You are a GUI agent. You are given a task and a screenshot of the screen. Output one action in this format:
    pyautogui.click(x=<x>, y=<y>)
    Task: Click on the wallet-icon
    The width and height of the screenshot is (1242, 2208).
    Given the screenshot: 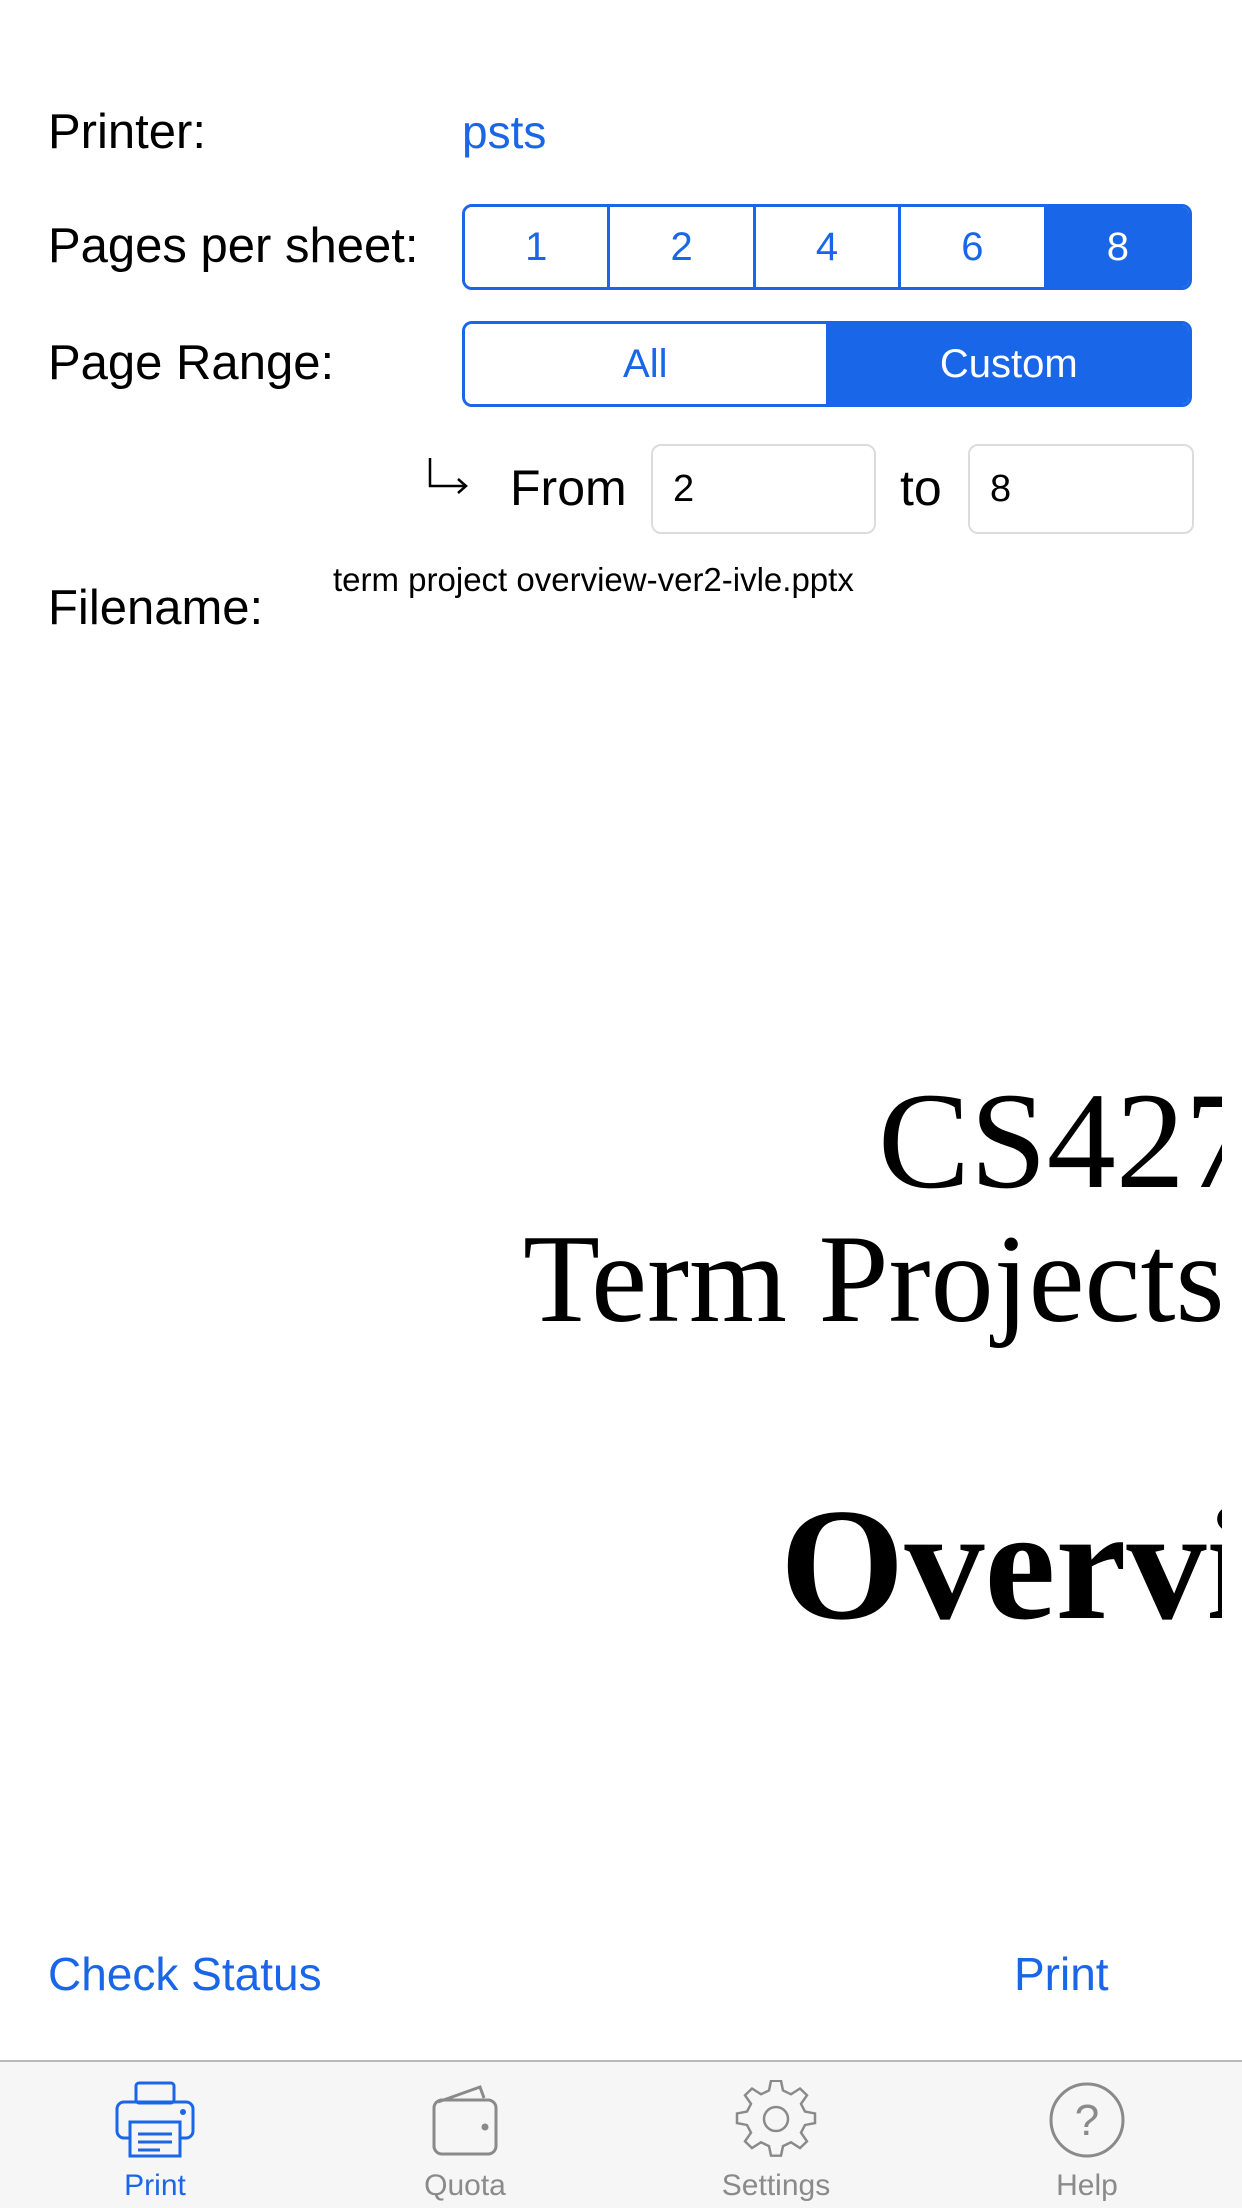 What is the action you would take?
    pyautogui.click(x=465, y=2120)
    